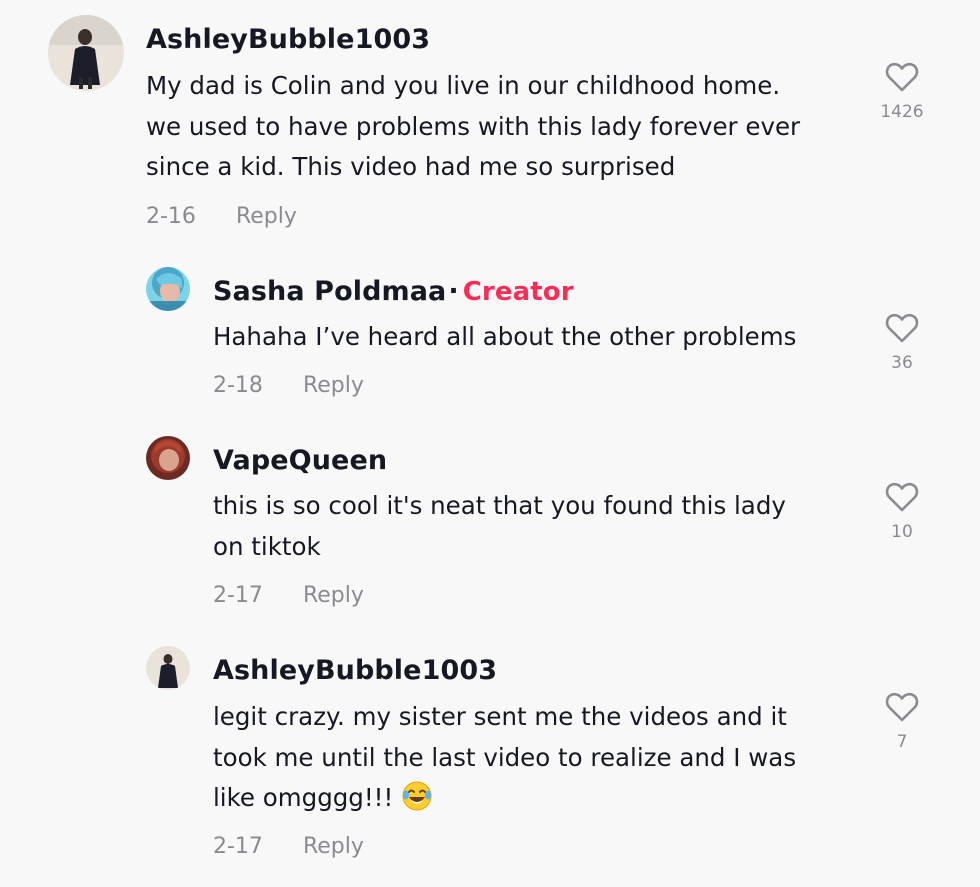 The image size is (980, 887). I want to click on comment-meta: 2-16 Reply, so click(221, 216).